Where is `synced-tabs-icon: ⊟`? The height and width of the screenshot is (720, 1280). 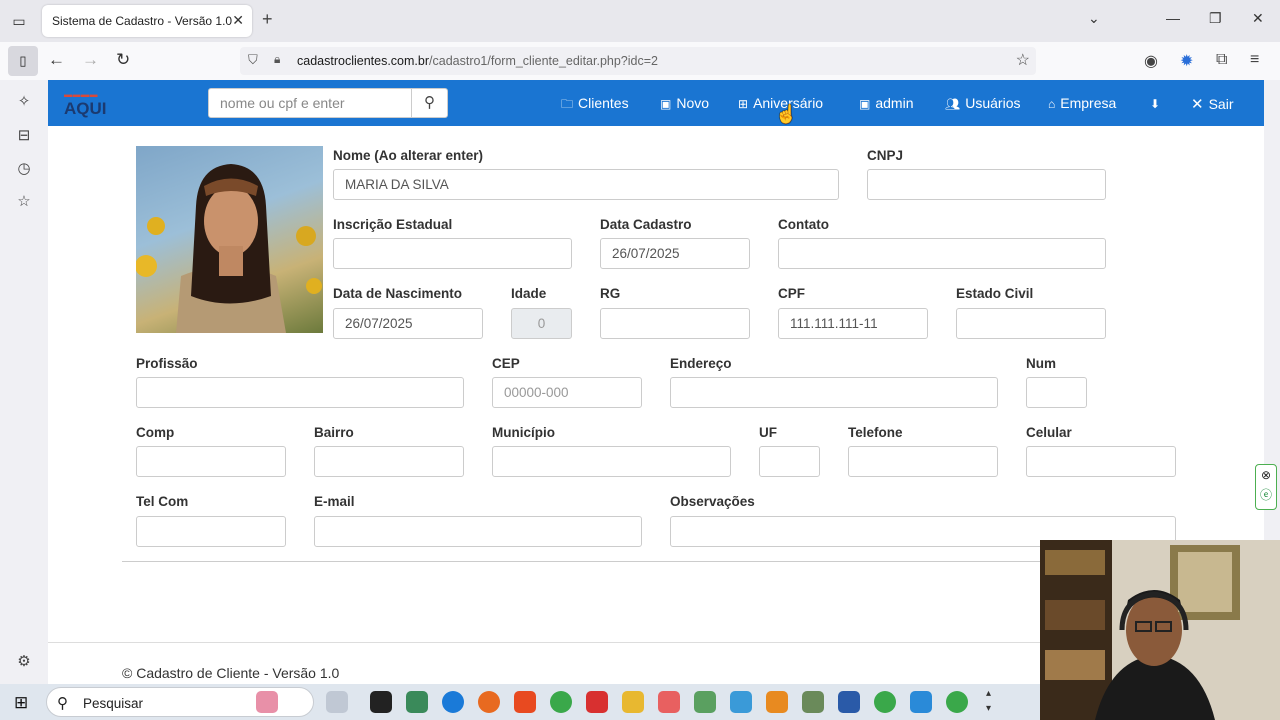
synced-tabs-icon: ⊟ is located at coordinates (24, 135).